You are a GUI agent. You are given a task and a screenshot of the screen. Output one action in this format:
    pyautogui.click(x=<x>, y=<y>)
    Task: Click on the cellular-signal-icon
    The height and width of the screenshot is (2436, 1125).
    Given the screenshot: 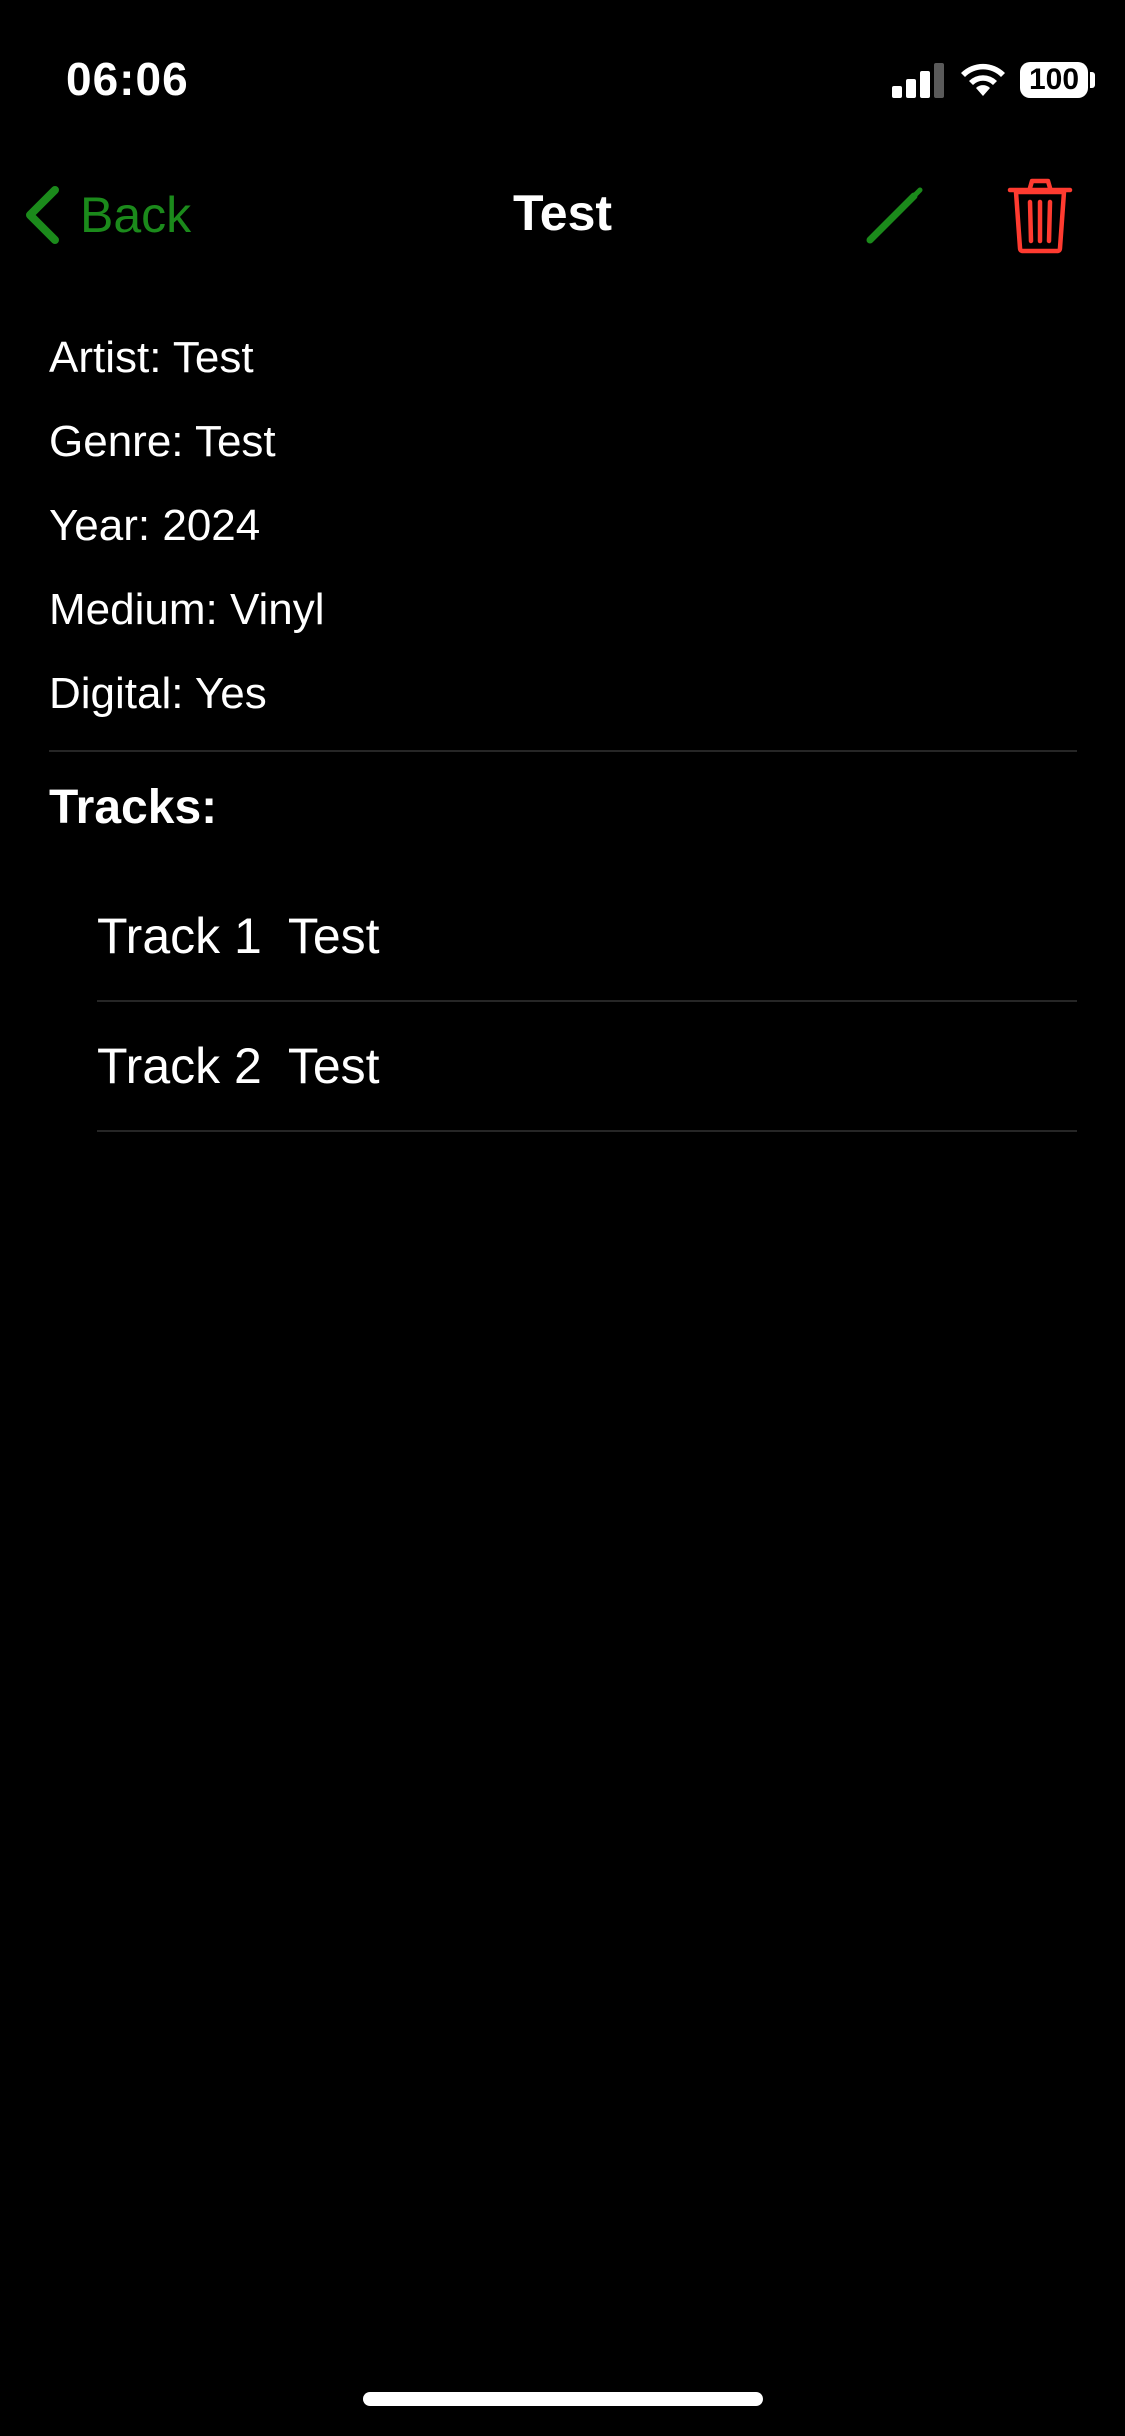 What is the action you would take?
    pyautogui.click(x=918, y=80)
    